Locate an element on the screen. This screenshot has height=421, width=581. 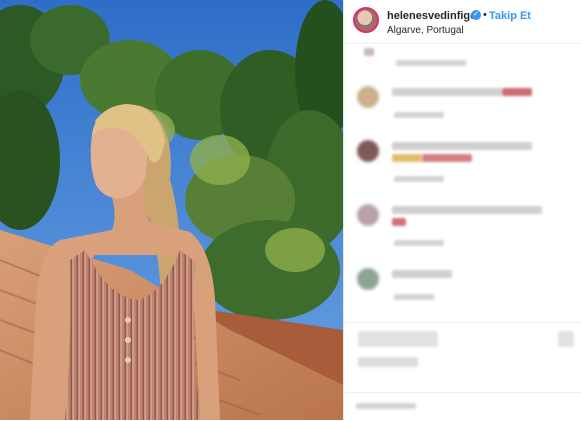
profile-avatar is located at coordinates (366, 20).